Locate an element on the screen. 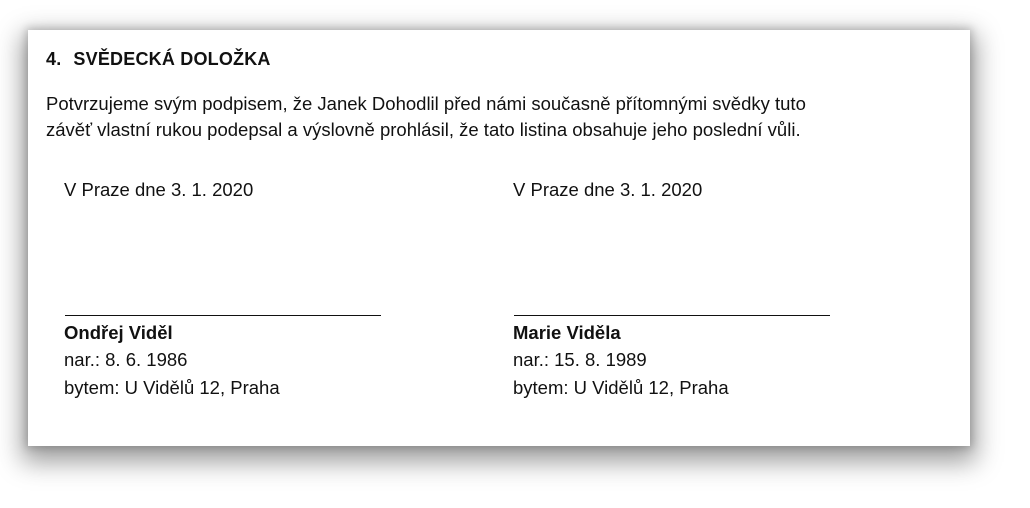  witness-birth-date: nar.: 15. 8. 1989 is located at coordinates (580, 359).